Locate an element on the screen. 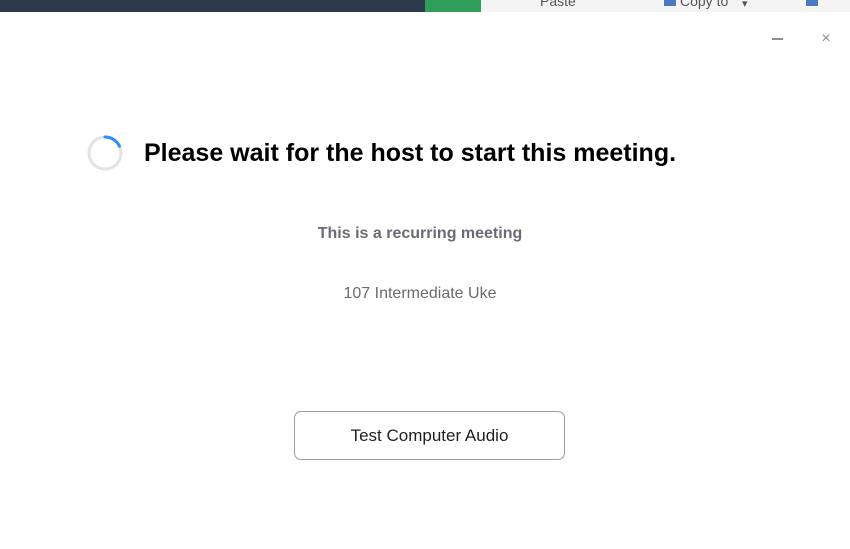 The height and width of the screenshot is (549, 850). minimize-icon is located at coordinates (777, 39).